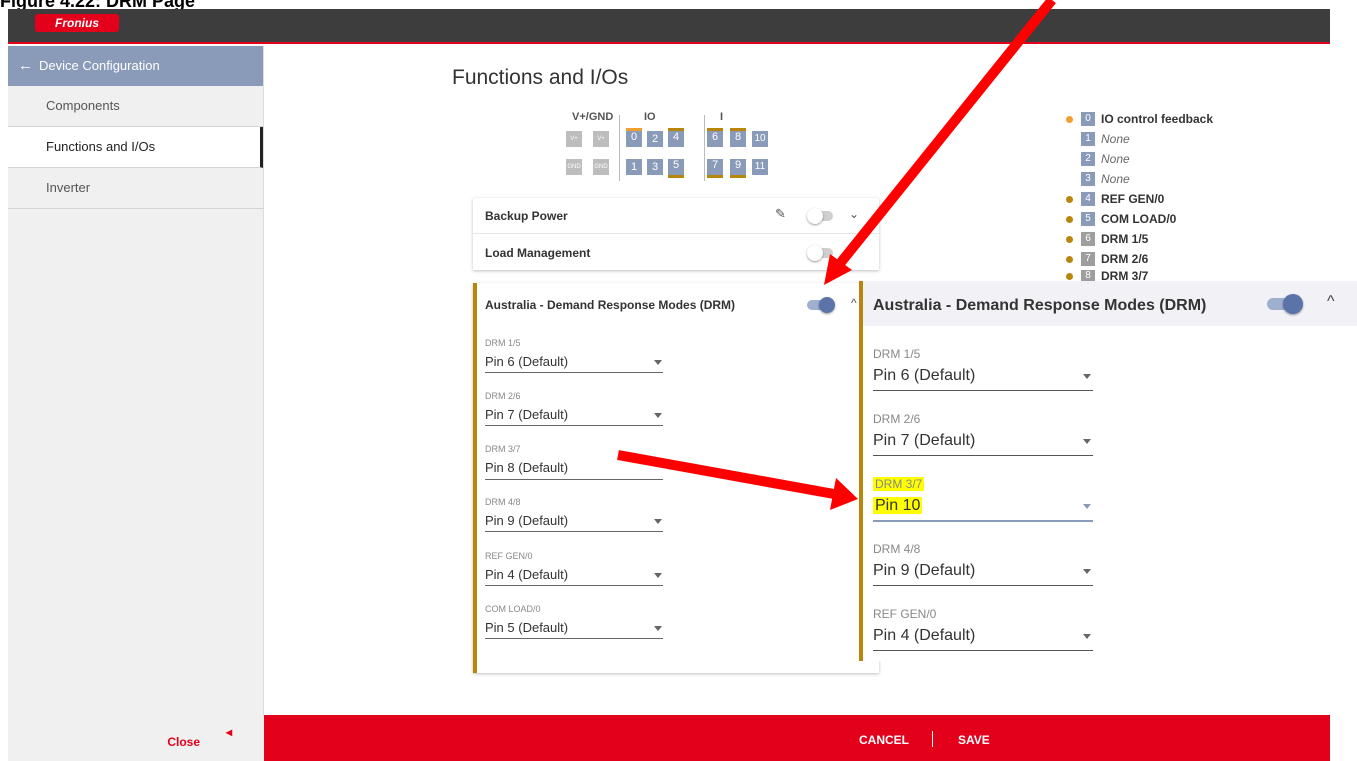  What do you see at coordinates (1107, 239) in the screenshot?
I see `legend-row: 6 DRM 1/5` at bounding box center [1107, 239].